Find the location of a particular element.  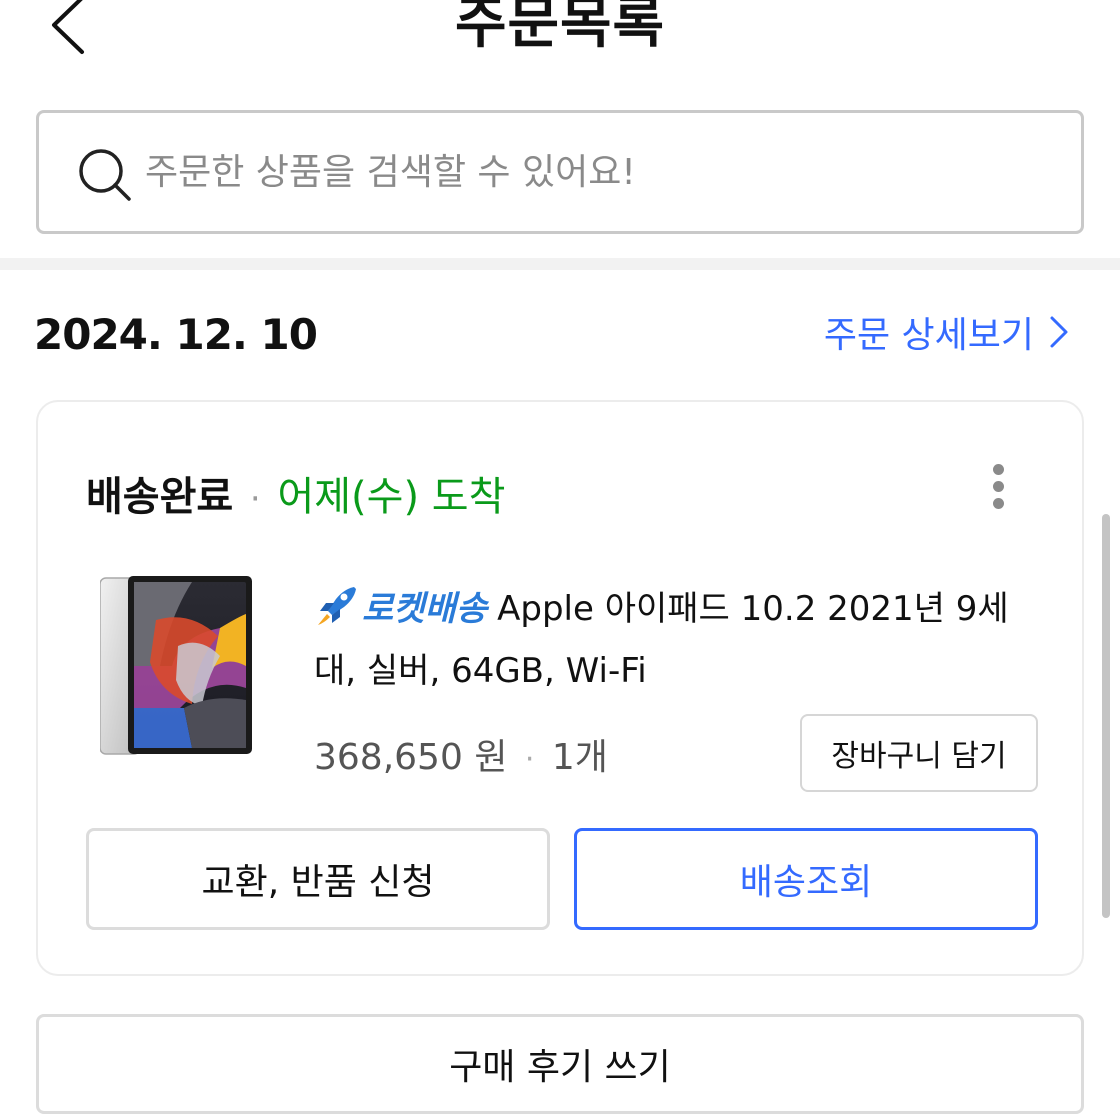

scrollbar is located at coordinates (1106, 716).